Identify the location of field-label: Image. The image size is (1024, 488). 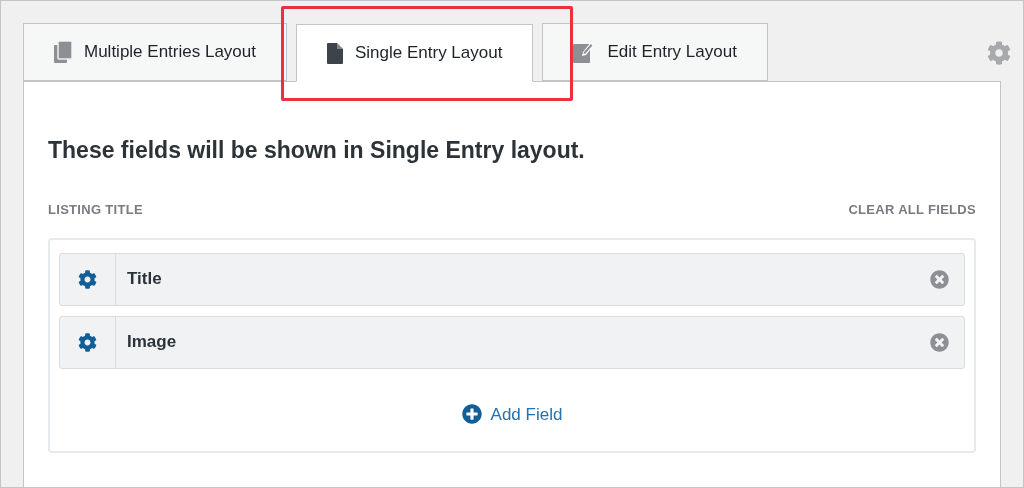
(152, 342).